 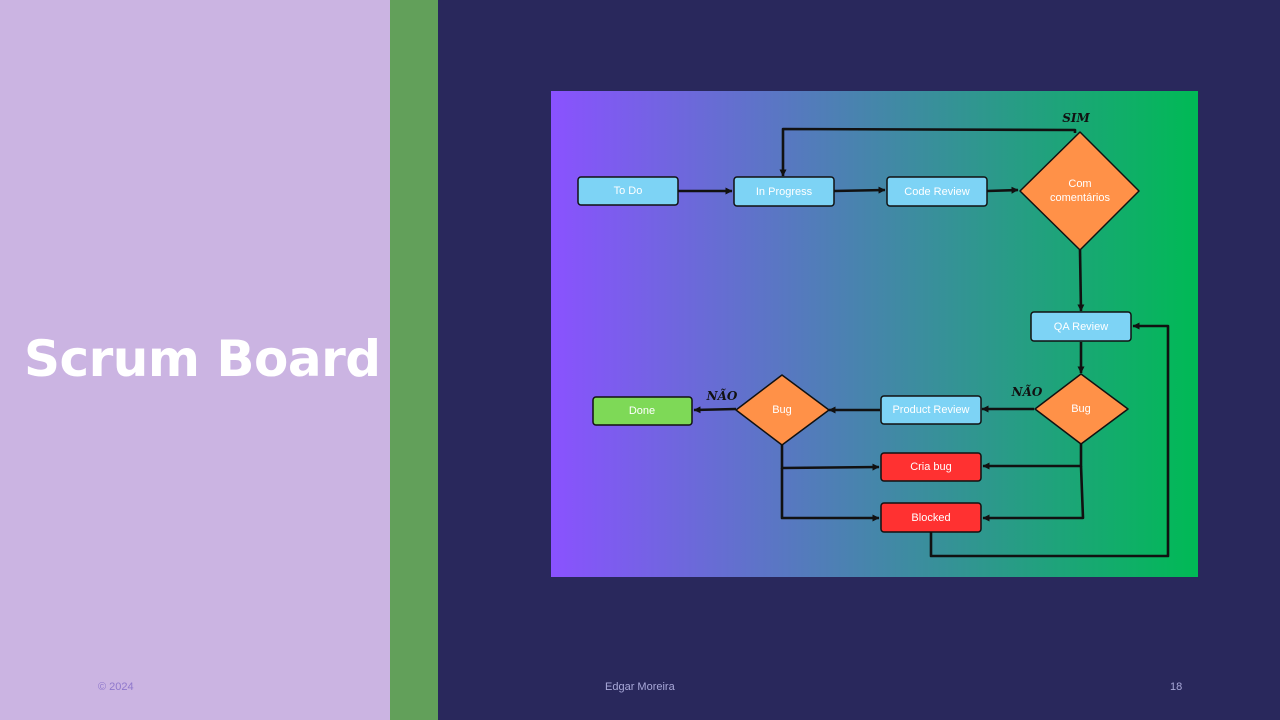 I want to click on node-product-review: Product Review, so click(x=931, y=410).